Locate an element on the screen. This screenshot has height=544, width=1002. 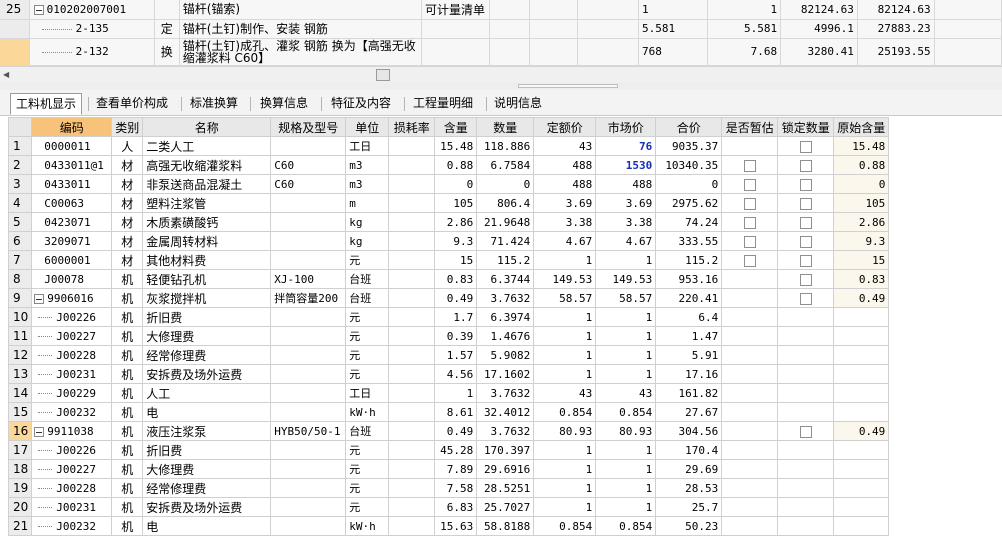
bill-row-number is located at coordinates (15, 52).